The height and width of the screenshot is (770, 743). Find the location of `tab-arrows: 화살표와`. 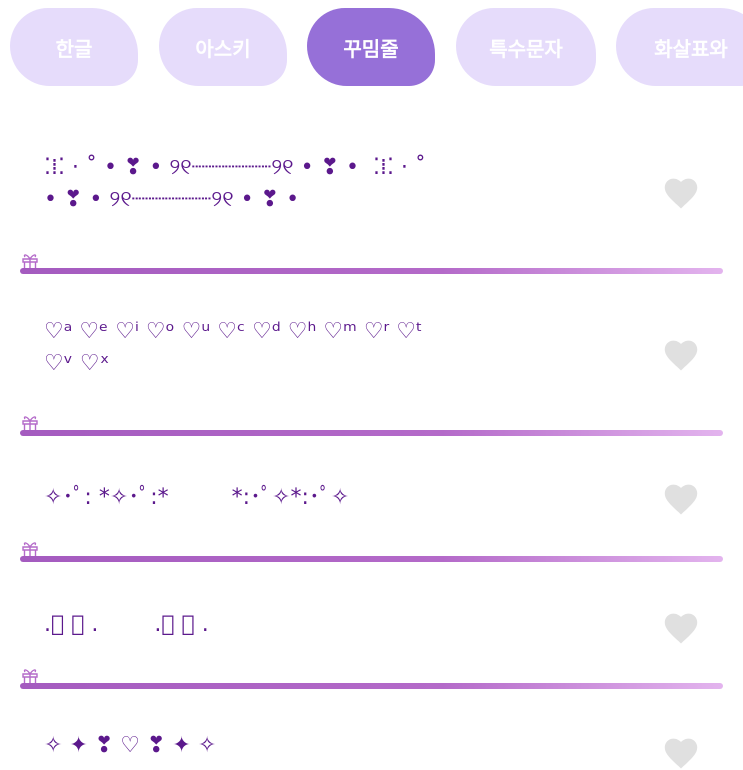

tab-arrows: 화살표와 is located at coordinates (679, 47).